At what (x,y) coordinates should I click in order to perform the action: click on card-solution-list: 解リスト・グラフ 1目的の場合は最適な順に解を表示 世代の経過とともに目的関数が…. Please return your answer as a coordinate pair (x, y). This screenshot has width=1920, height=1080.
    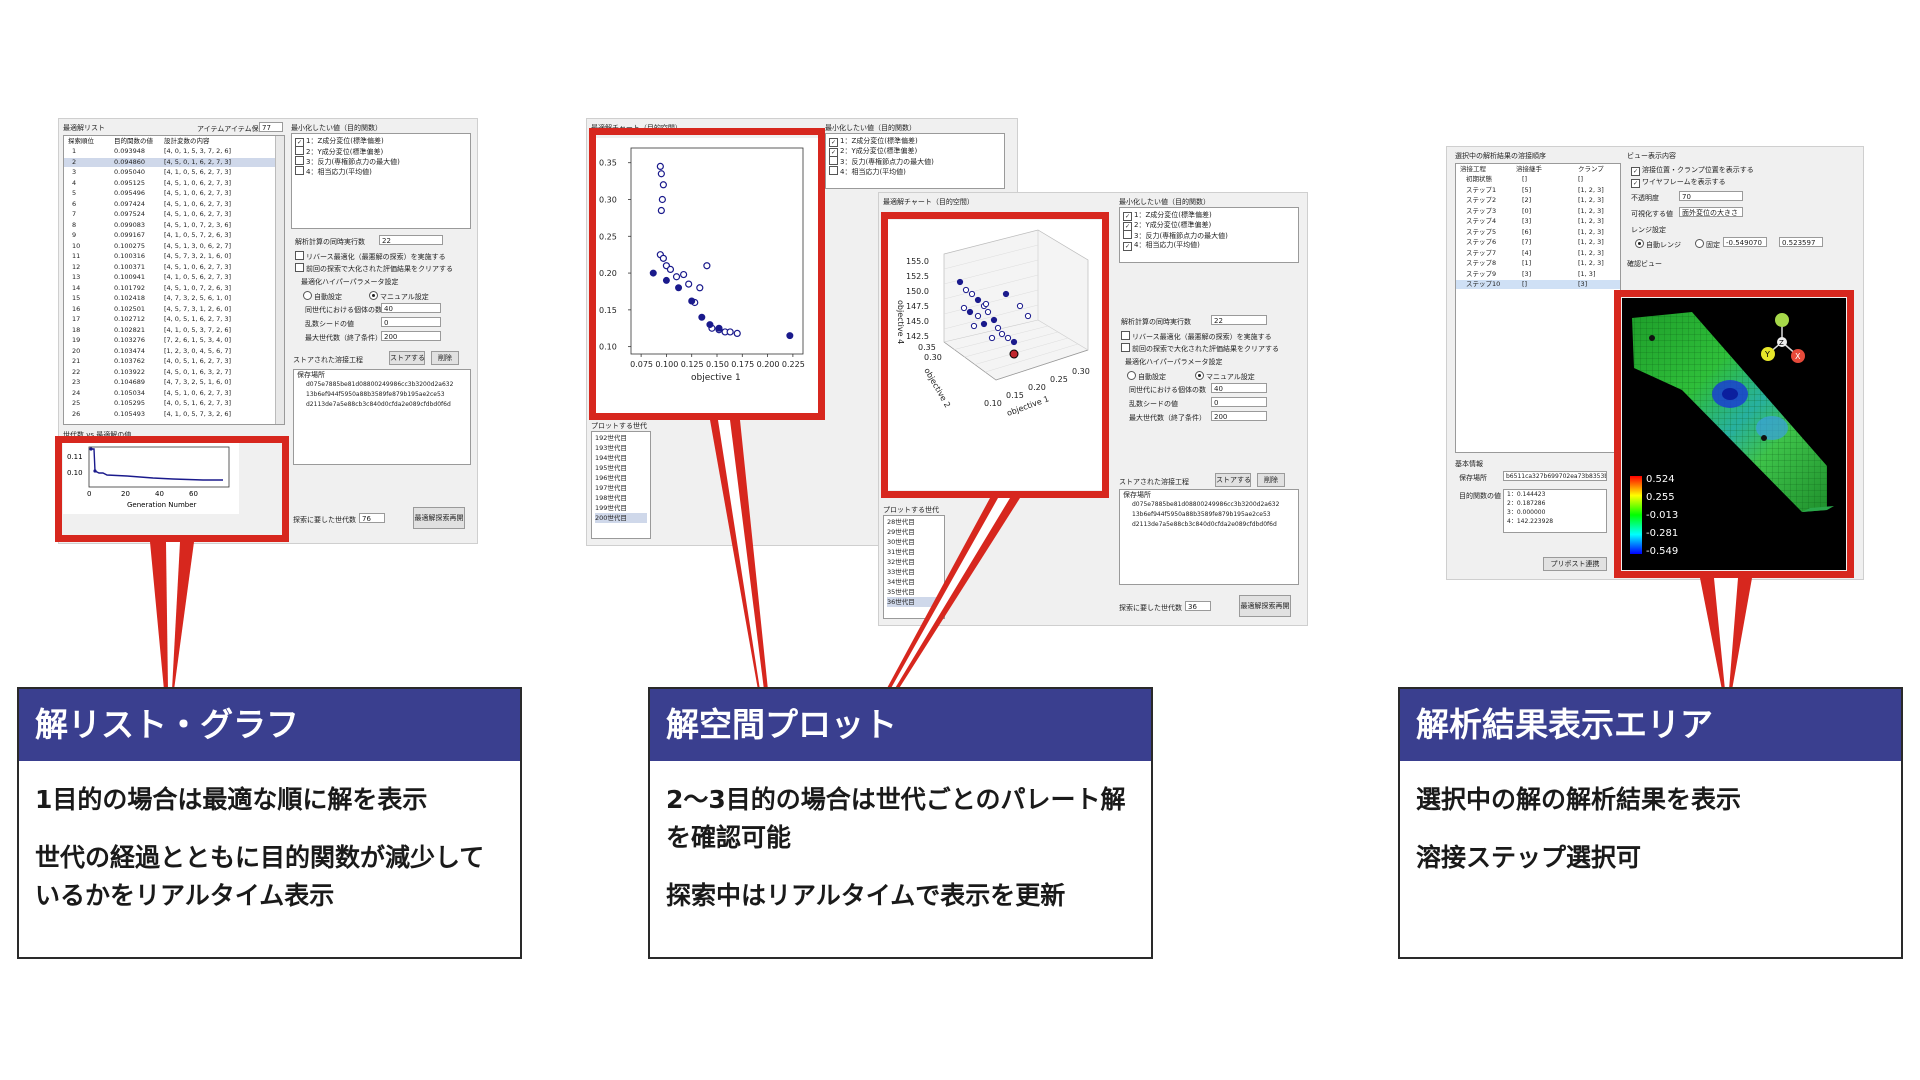
    Looking at the image, I should click on (269, 823).